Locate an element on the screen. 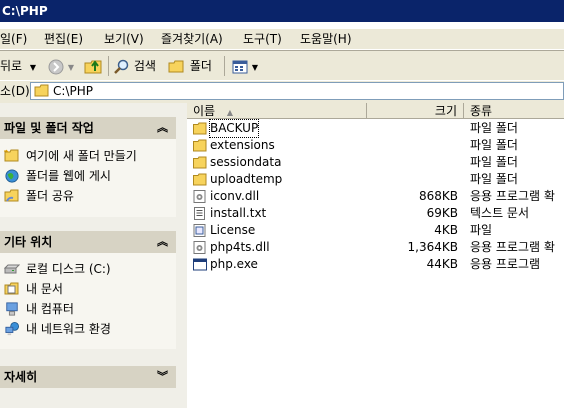 This screenshot has width=564, height=408. file-type: 파일 is located at coordinates (481, 230).